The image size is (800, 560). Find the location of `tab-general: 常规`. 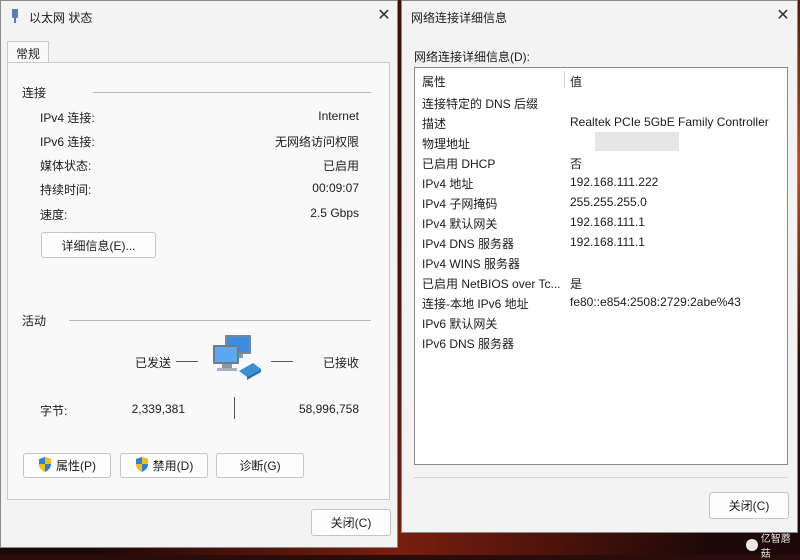

tab-general: 常规 is located at coordinates (28, 52).